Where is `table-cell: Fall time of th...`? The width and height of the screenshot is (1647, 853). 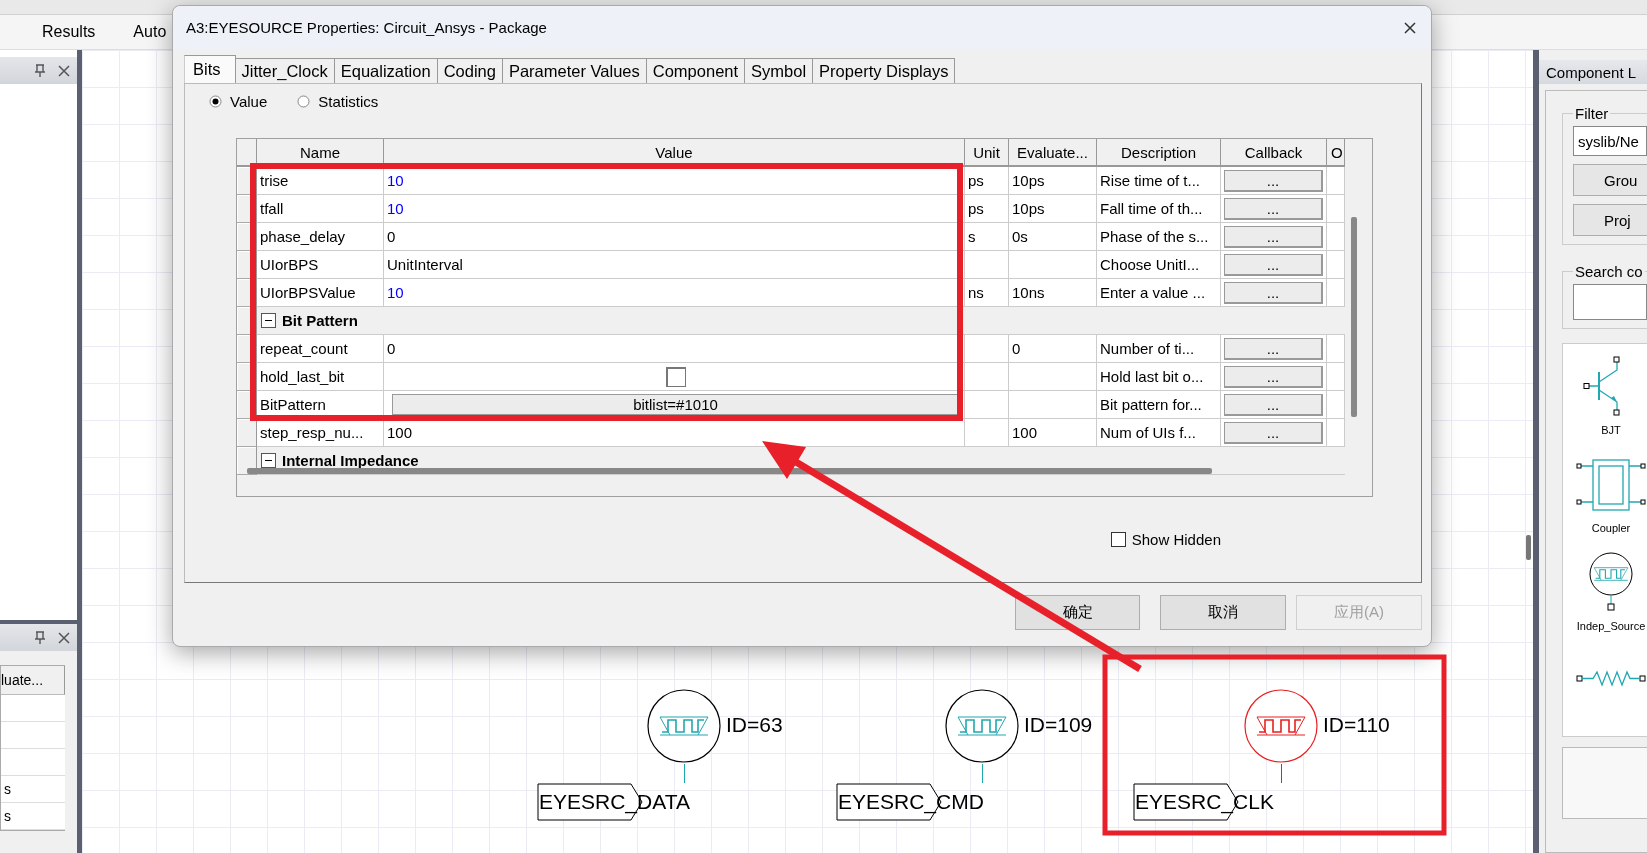 table-cell: Fall time of th... is located at coordinates (1159, 209).